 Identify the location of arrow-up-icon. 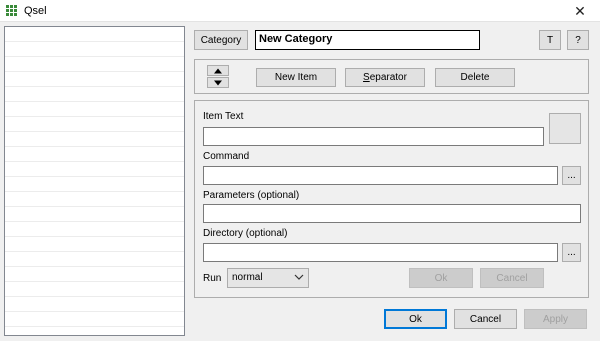
(218, 70).